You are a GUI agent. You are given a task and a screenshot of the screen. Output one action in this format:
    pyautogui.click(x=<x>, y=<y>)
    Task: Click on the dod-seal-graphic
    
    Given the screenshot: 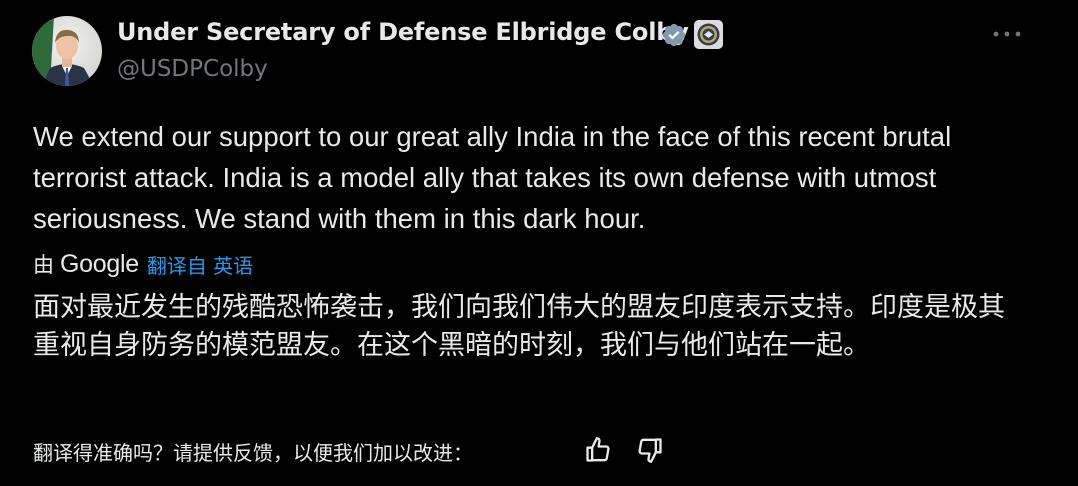 What is the action you would take?
    pyautogui.click(x=708, y=34)
    